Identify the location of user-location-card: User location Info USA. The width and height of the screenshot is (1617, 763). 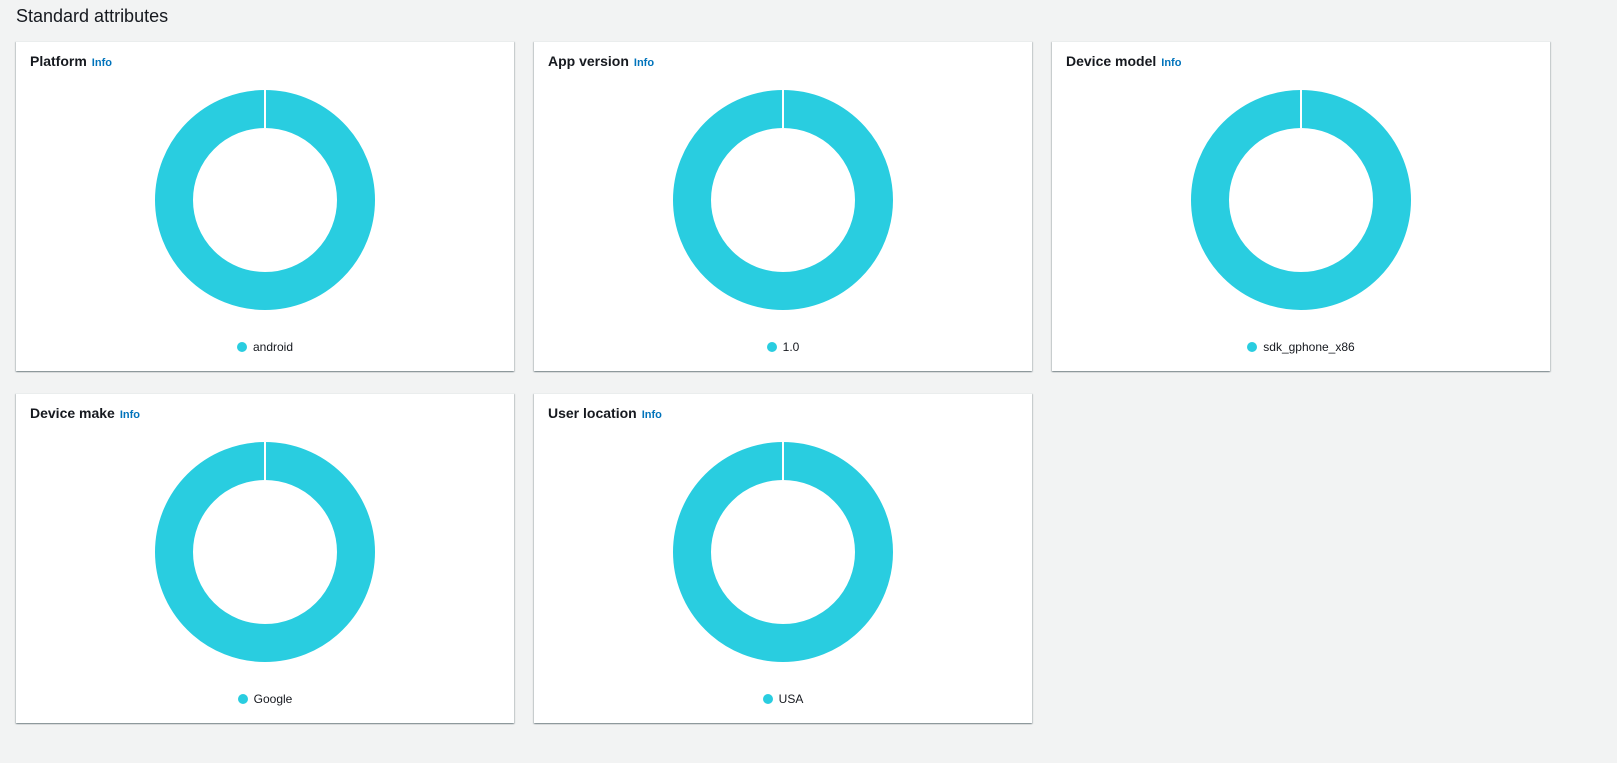
(783, 558).